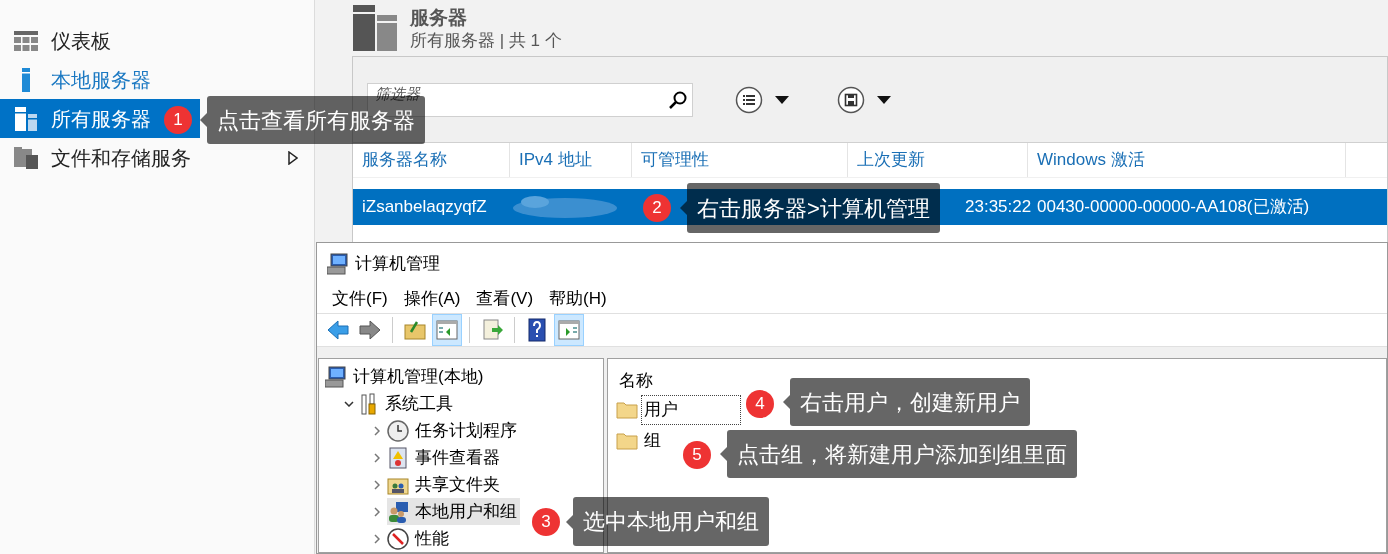 The width and height of the screenshot is (1388, 554). I want to click on sidebar-item: 仪表板, so click(153, 40).